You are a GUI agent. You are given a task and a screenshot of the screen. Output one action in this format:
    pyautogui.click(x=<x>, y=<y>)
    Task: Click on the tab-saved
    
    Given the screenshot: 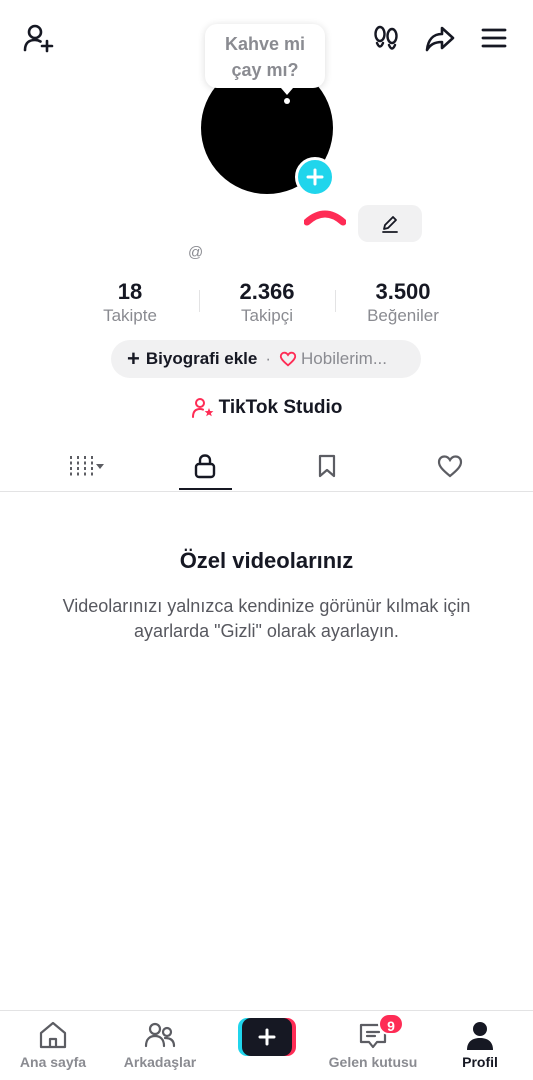 What is the action you would take?
    pyautogui.click(x=327, y=466)
    